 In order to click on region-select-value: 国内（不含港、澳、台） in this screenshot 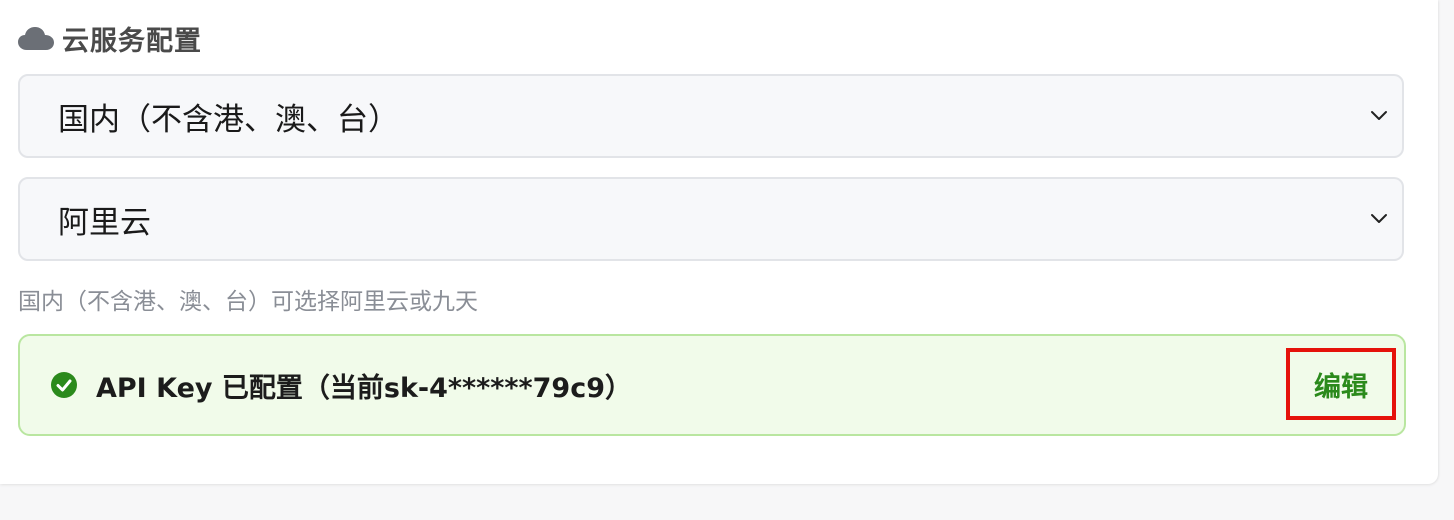, I will do `click(228, 119)`.